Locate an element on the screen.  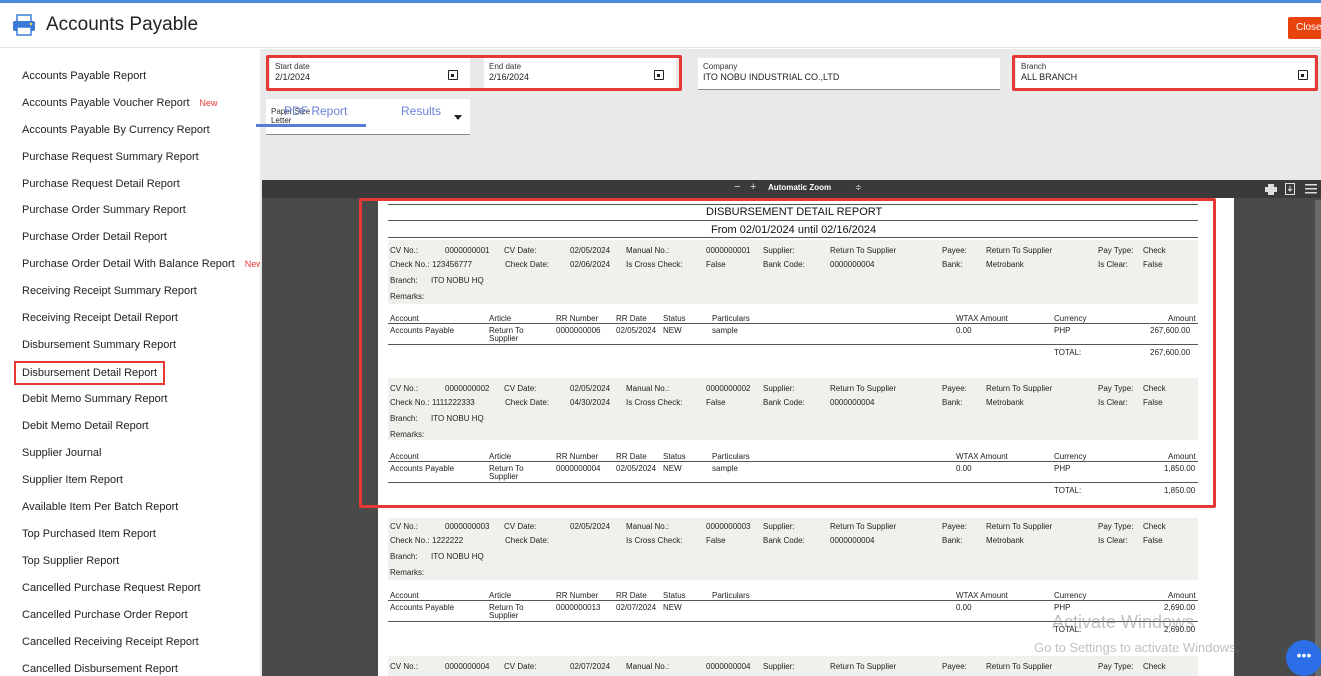
sidebar-item-disbursement-summary-report: Disbursement Summary Report is located at coordinates (99, 345).